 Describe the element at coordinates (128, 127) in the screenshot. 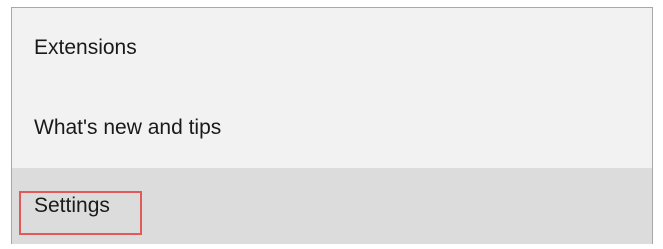

I see `menu-item-label: What's new and tips` at that location.